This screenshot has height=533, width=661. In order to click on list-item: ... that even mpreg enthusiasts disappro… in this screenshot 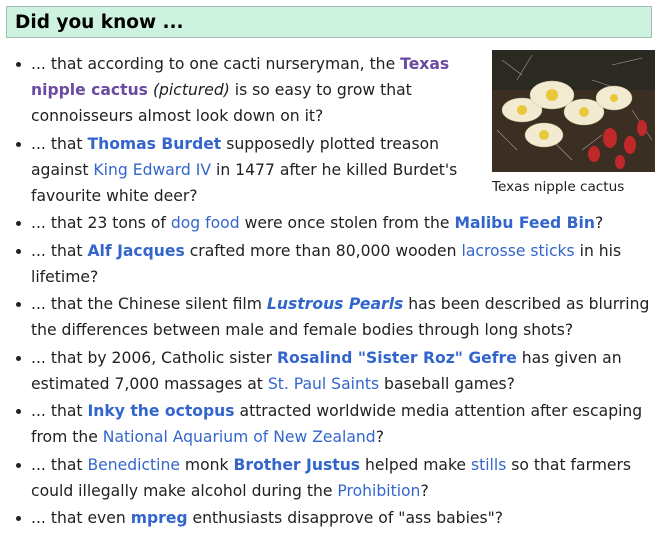, I will do `click(330, 518)`.